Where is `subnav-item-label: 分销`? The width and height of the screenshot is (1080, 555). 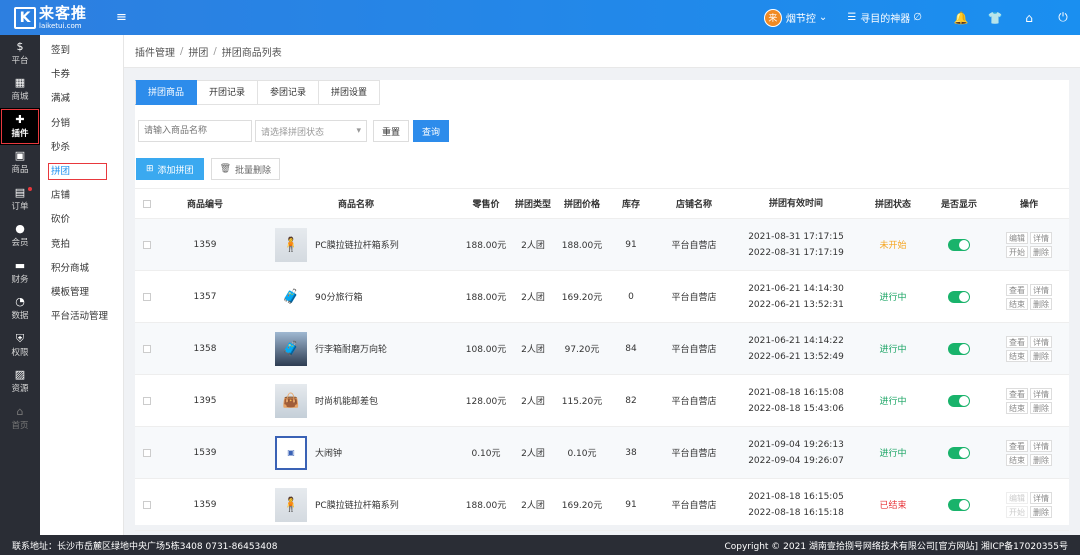
subnav-item-label: 分销 is located at coordinates (61, 123).